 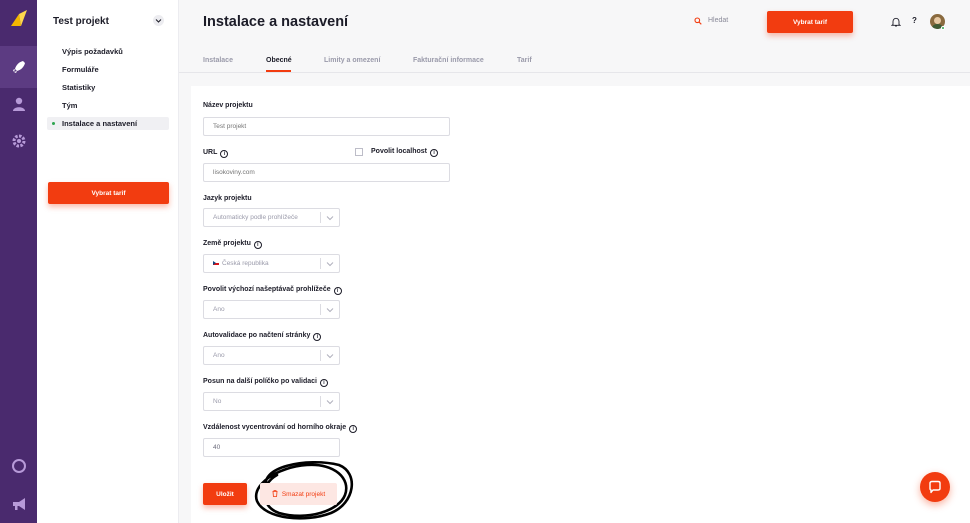 What do you see at coordinates (19, 67) in the screenshot?
I see `rocket-icon` at bounding box center [19, 67].